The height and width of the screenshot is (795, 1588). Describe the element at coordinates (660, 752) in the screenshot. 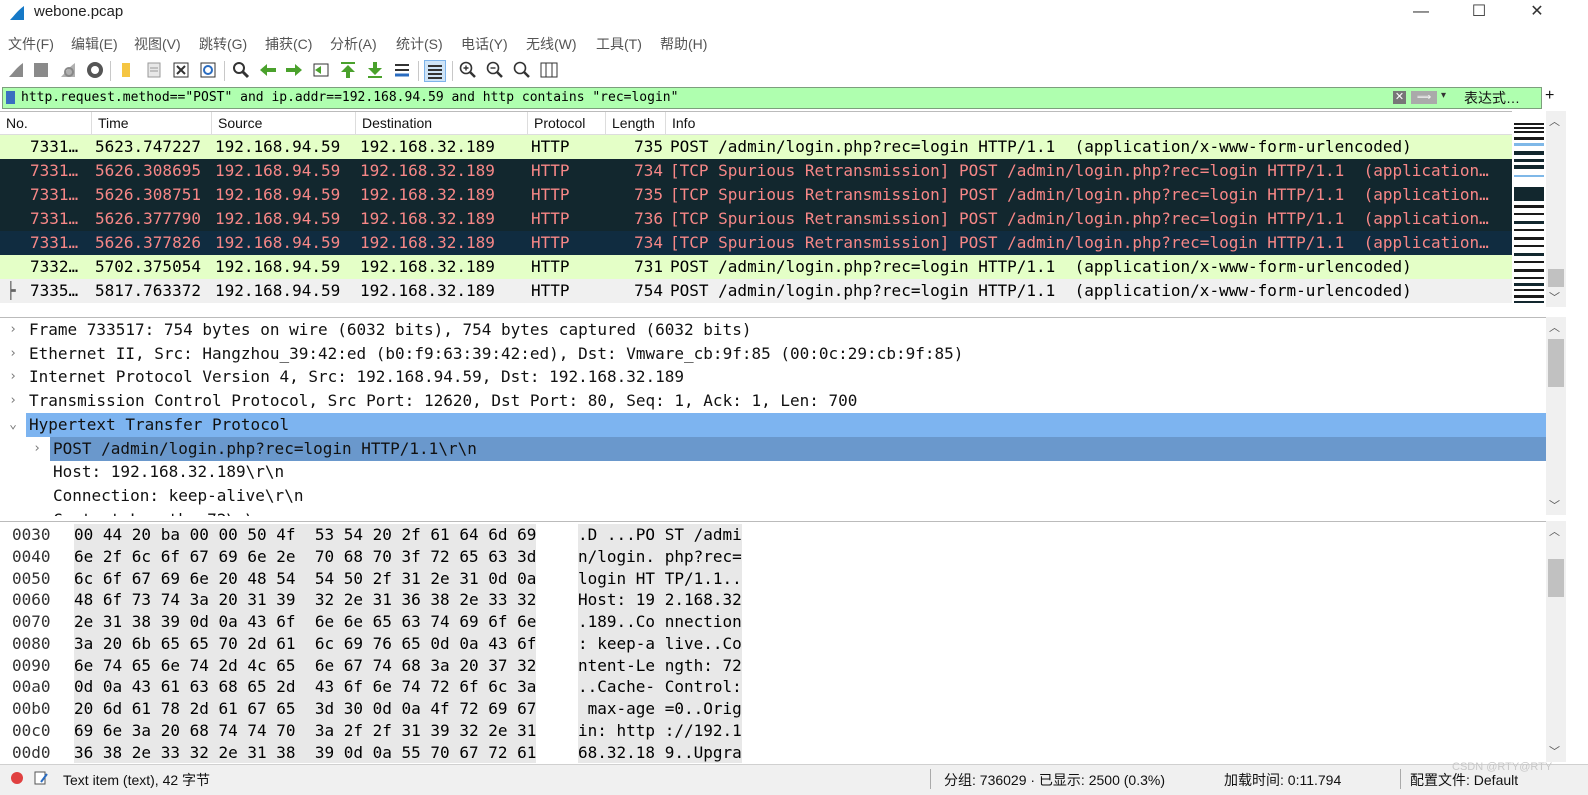

I see `bytes-ascii: 68.32.18 9..Upgra` at that location.